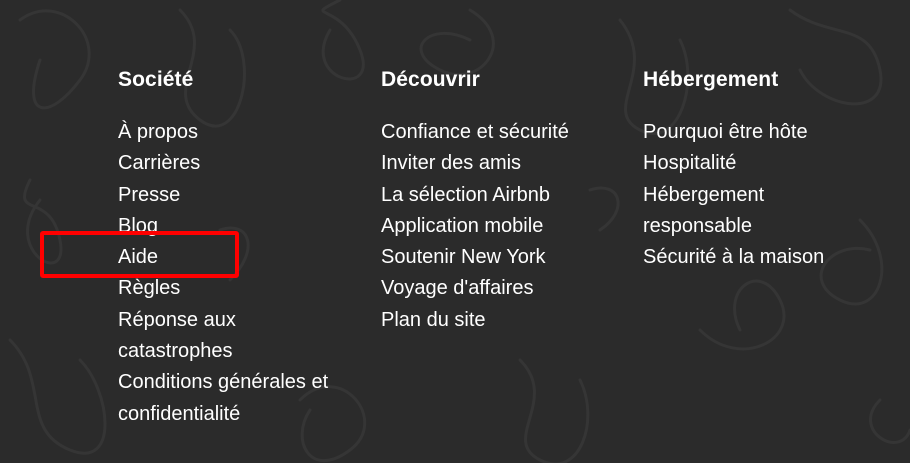 The width and height of the screenshot is (910, 463). Describe the element at coordinates (506, 195) in the screenshot. I see `link-selection-airbnb: La sélection Airbnb` at that location.